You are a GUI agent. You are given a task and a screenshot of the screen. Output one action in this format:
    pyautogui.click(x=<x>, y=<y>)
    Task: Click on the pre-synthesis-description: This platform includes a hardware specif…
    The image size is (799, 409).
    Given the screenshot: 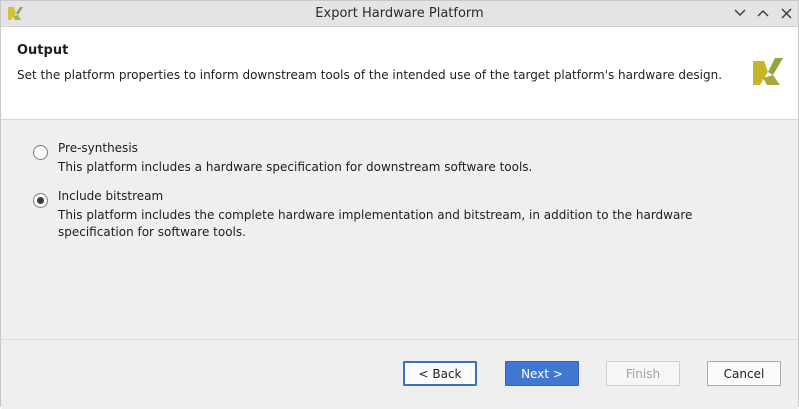 What is the action you would take?
    pyautogui.click(x=295, y=167)
    